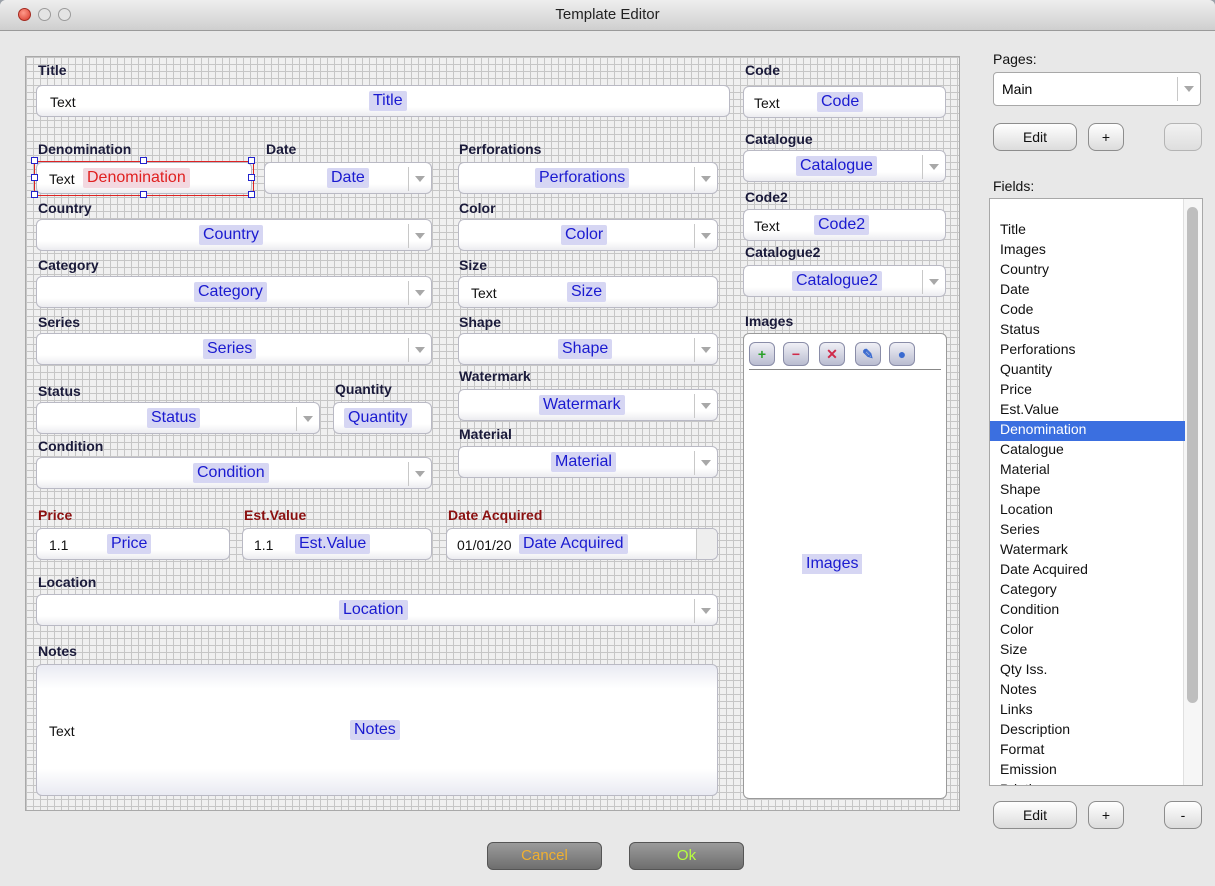 The width and height of the screenshot is (1215, 886). What do you see at coordinates (480, 322) in the screenshot?
I see `label-shape: Shape` at bounding box center [480, 322].